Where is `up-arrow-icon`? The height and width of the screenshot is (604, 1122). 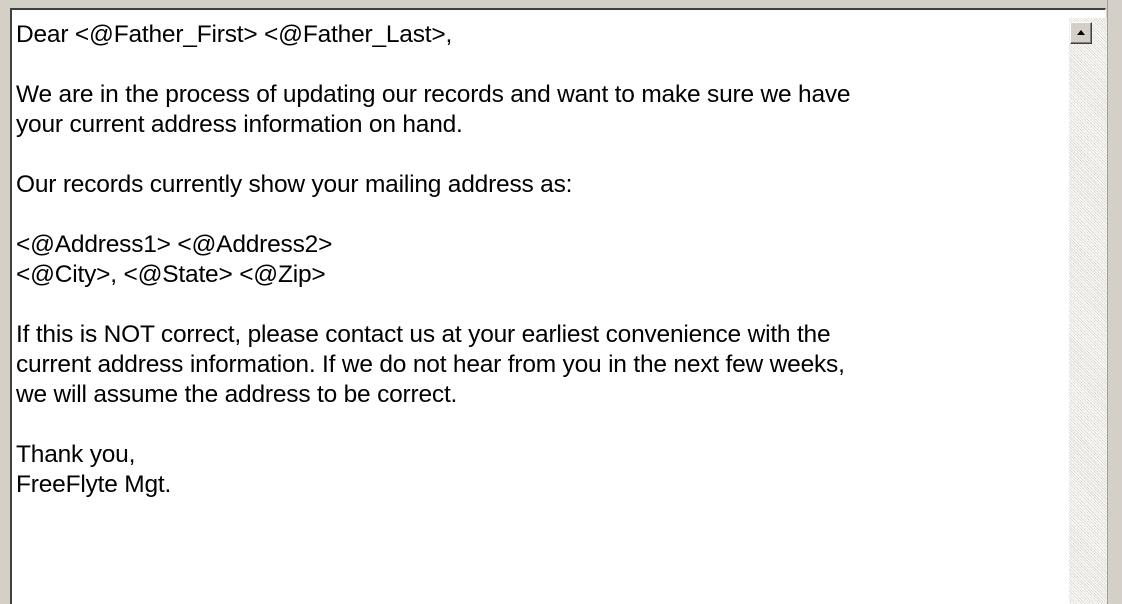
up-arrow-icon is located at coordinates (1081, 32).